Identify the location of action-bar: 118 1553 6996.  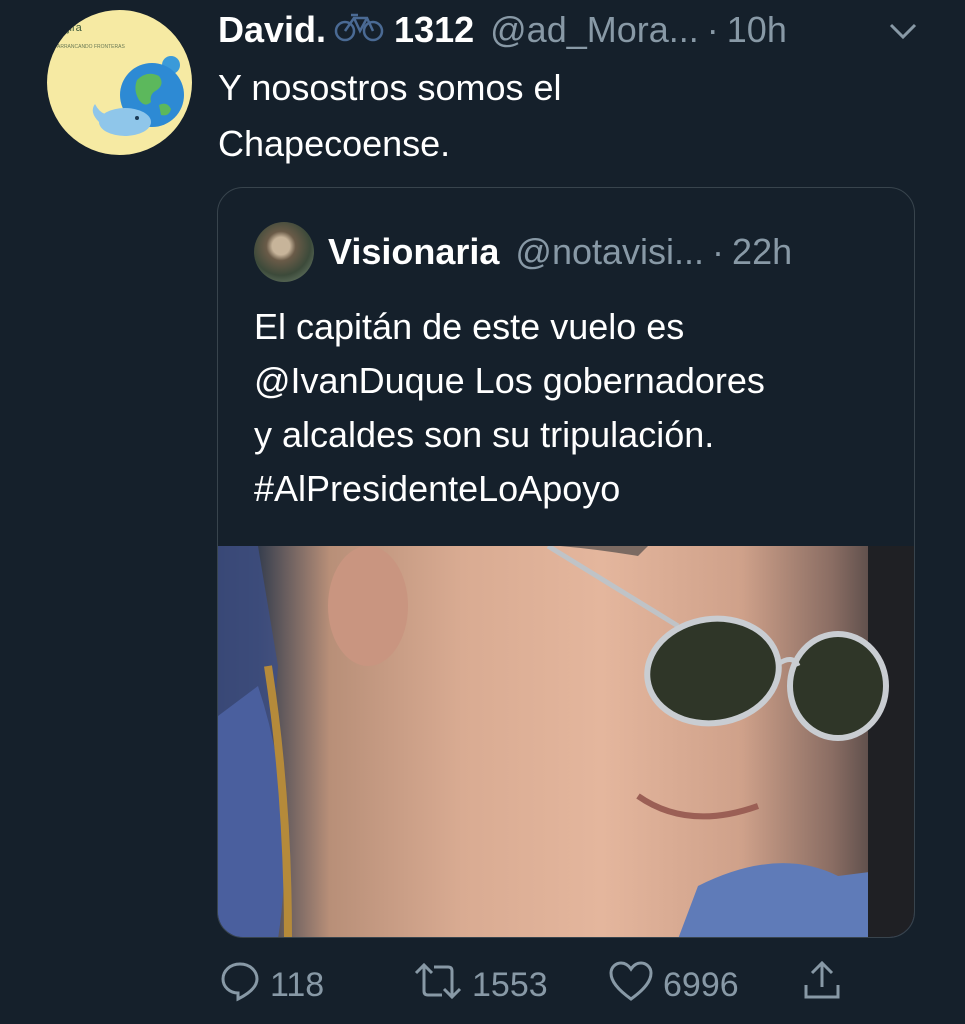
(482, 985).